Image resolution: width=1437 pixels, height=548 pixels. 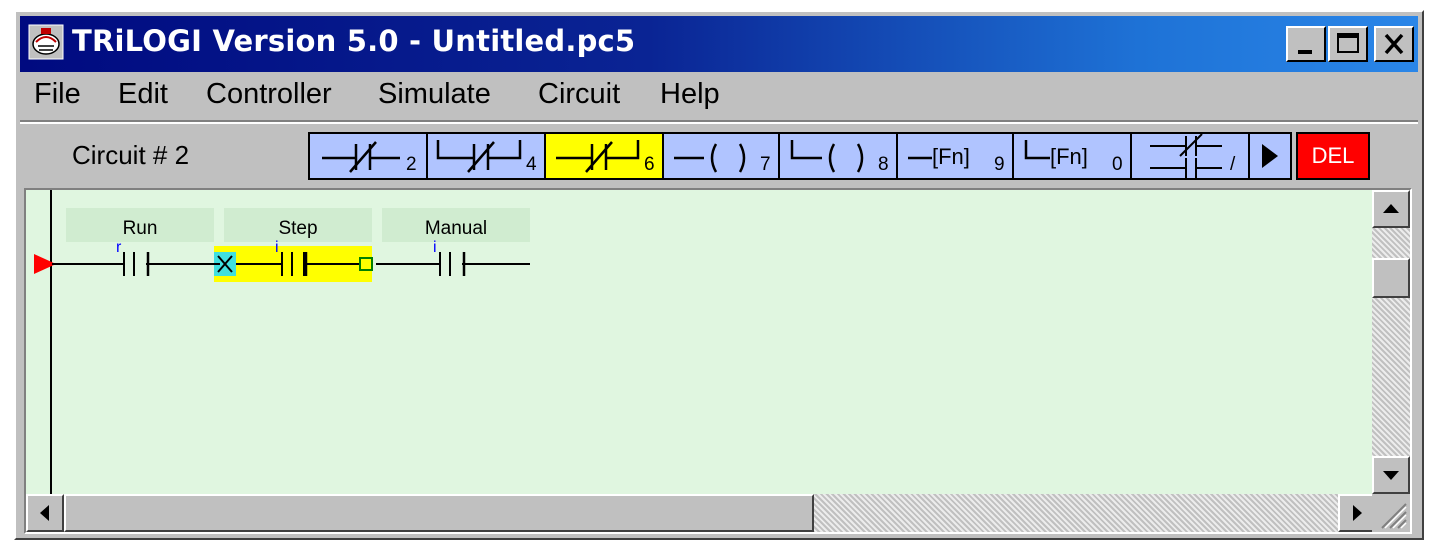 I want to click on close-icon, so click(x=1394, y=44).